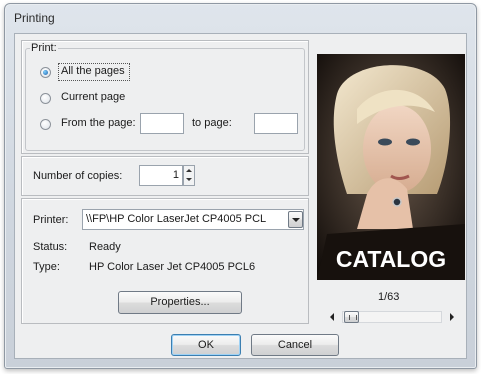 The width and height of the screenshot is (481, 374). I want to click on to-page-input, so click(276, 123).